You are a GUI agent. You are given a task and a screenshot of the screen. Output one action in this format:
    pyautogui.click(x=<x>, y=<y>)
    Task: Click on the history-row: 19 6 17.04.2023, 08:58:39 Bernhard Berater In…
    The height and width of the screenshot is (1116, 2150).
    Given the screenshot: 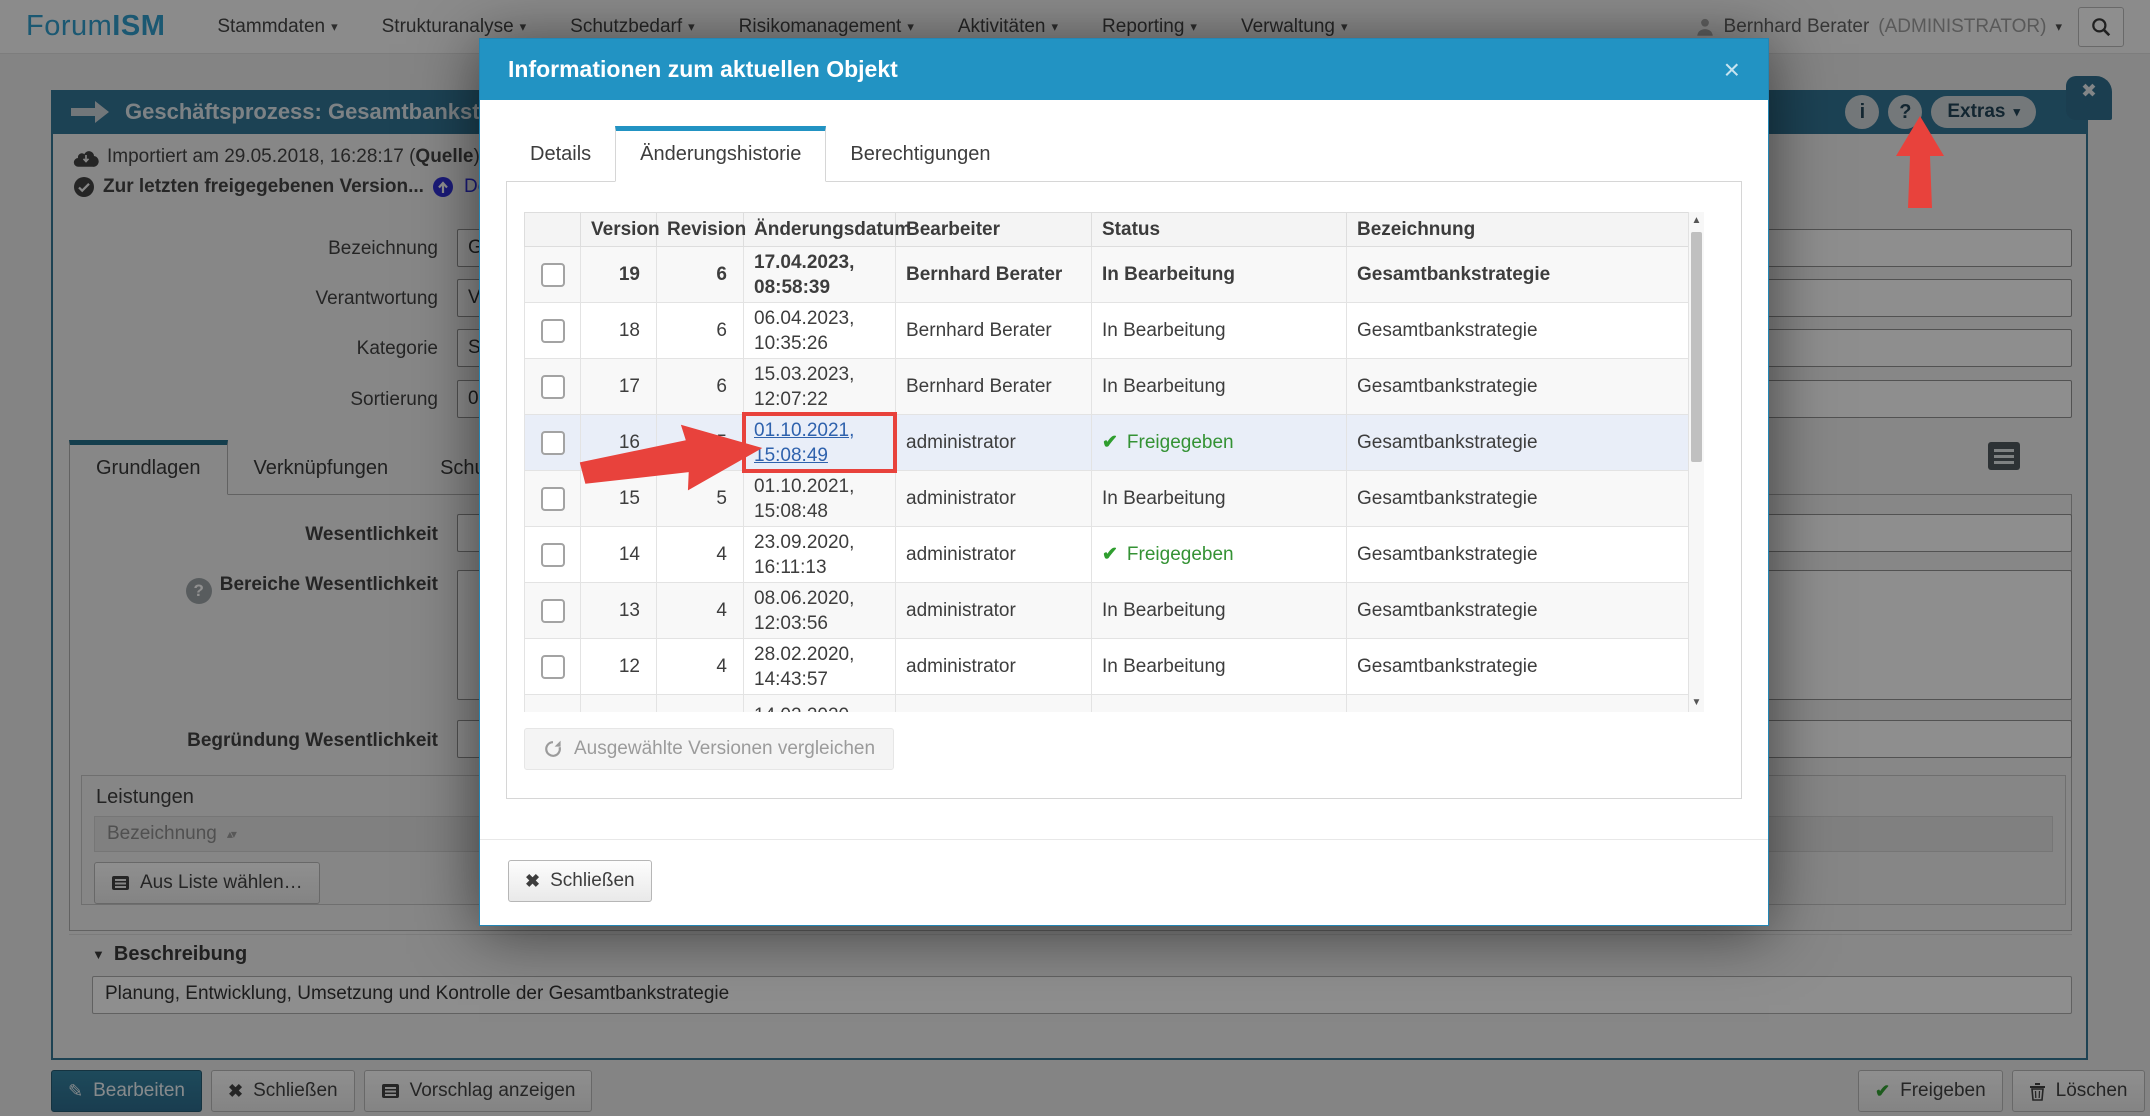 What is the action you would take?
    pyautogui.click(x=1107, y=274)
    